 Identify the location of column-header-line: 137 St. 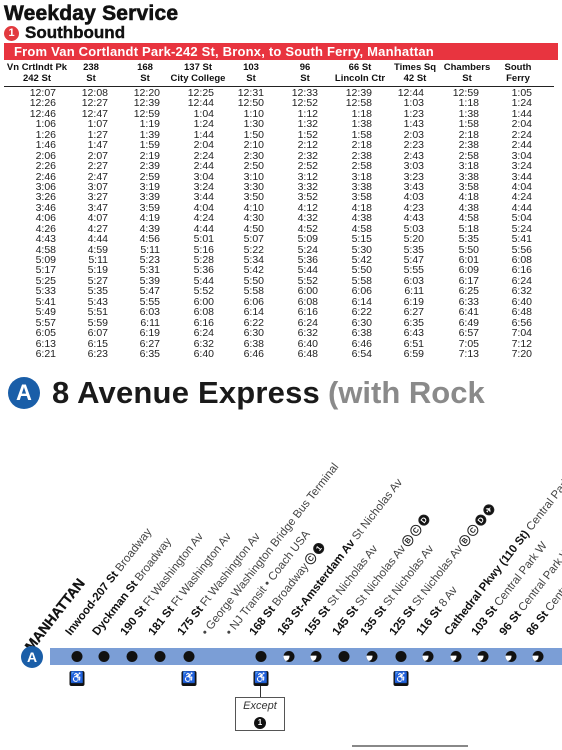
(198, 67).